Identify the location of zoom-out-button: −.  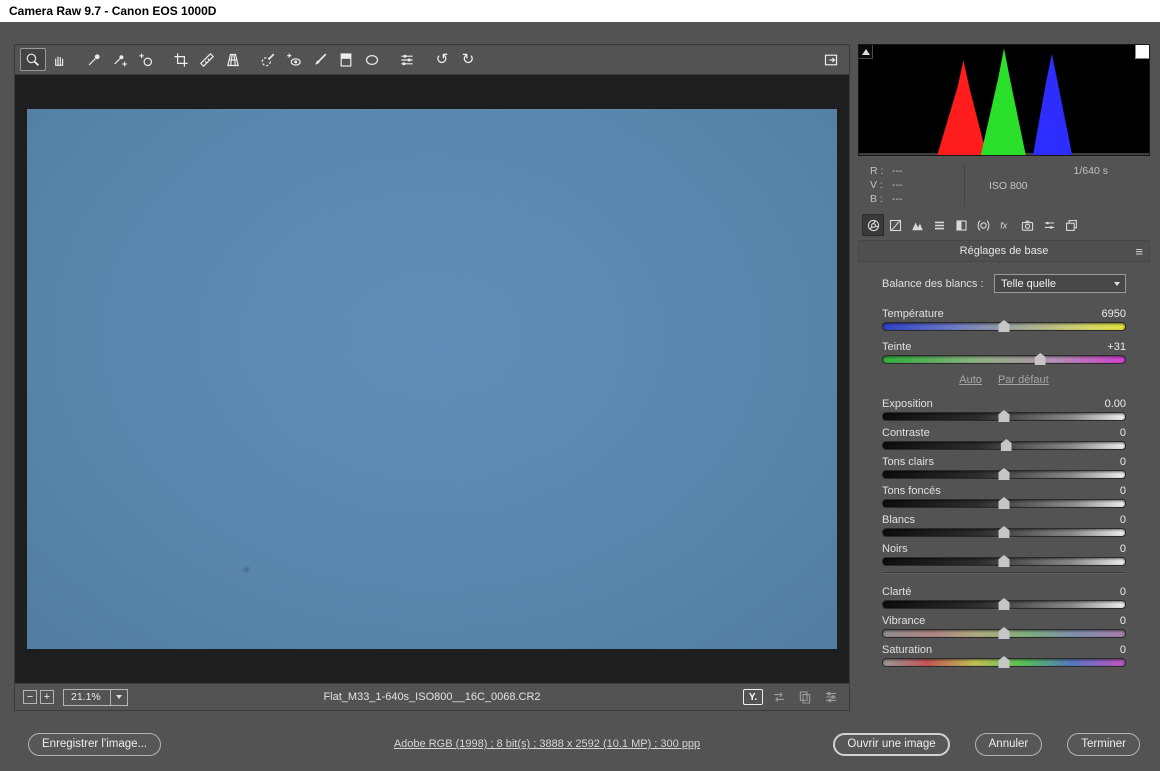
(30, 697).